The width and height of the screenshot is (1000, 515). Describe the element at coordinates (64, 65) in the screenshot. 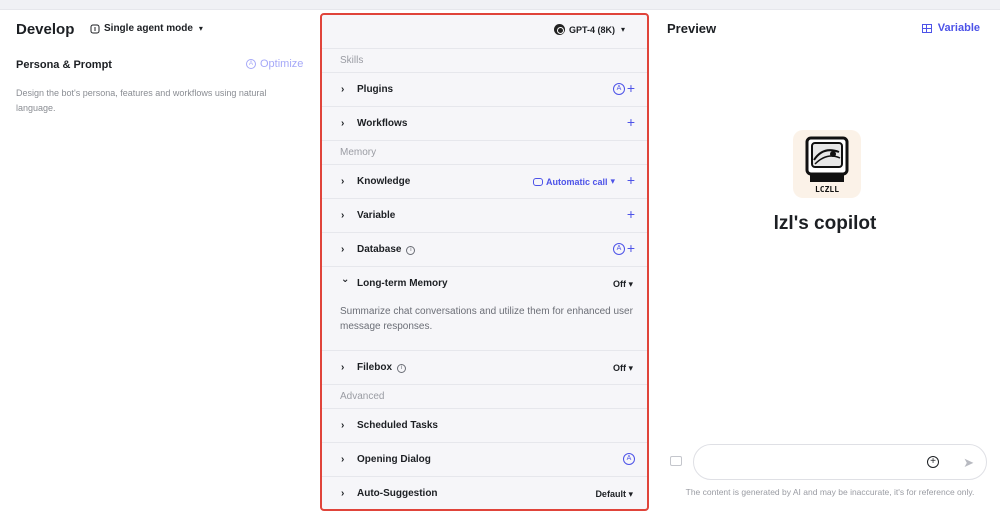

I see `persona-prompt-title: Persona & Prompt` at that location.